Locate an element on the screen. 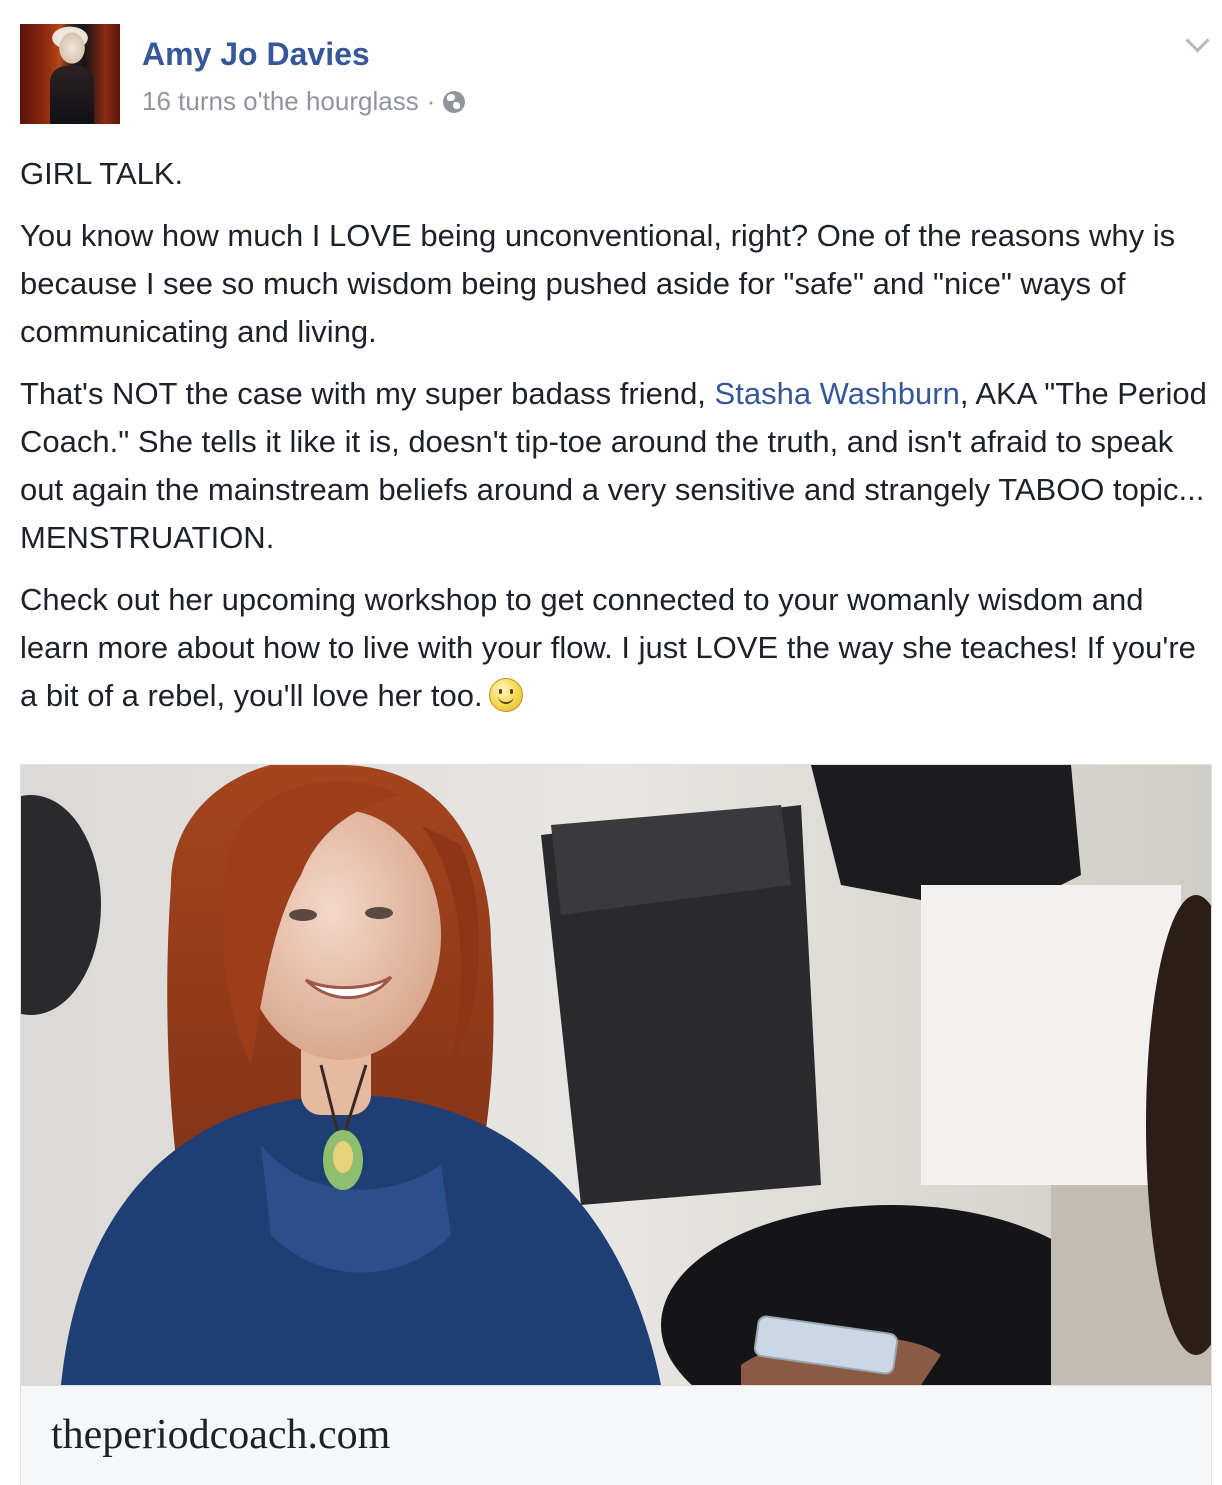  post-timestamp: 16 turns o'the hourglass is located at coordinates (280, 101).